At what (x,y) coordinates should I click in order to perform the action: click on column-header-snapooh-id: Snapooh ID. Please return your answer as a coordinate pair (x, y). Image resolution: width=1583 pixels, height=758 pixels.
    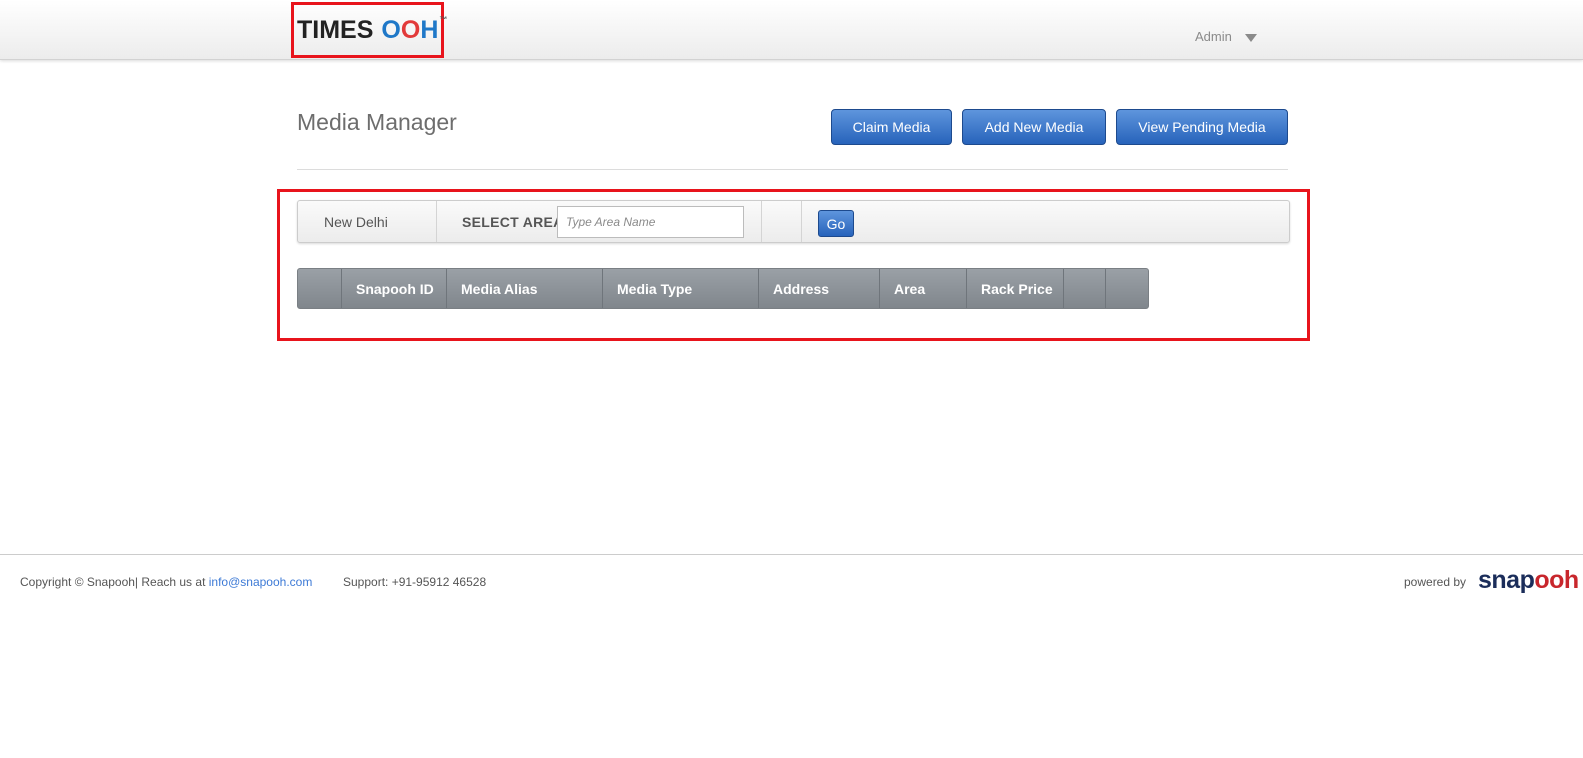
    Looking at the image, I should click on (394, 288).